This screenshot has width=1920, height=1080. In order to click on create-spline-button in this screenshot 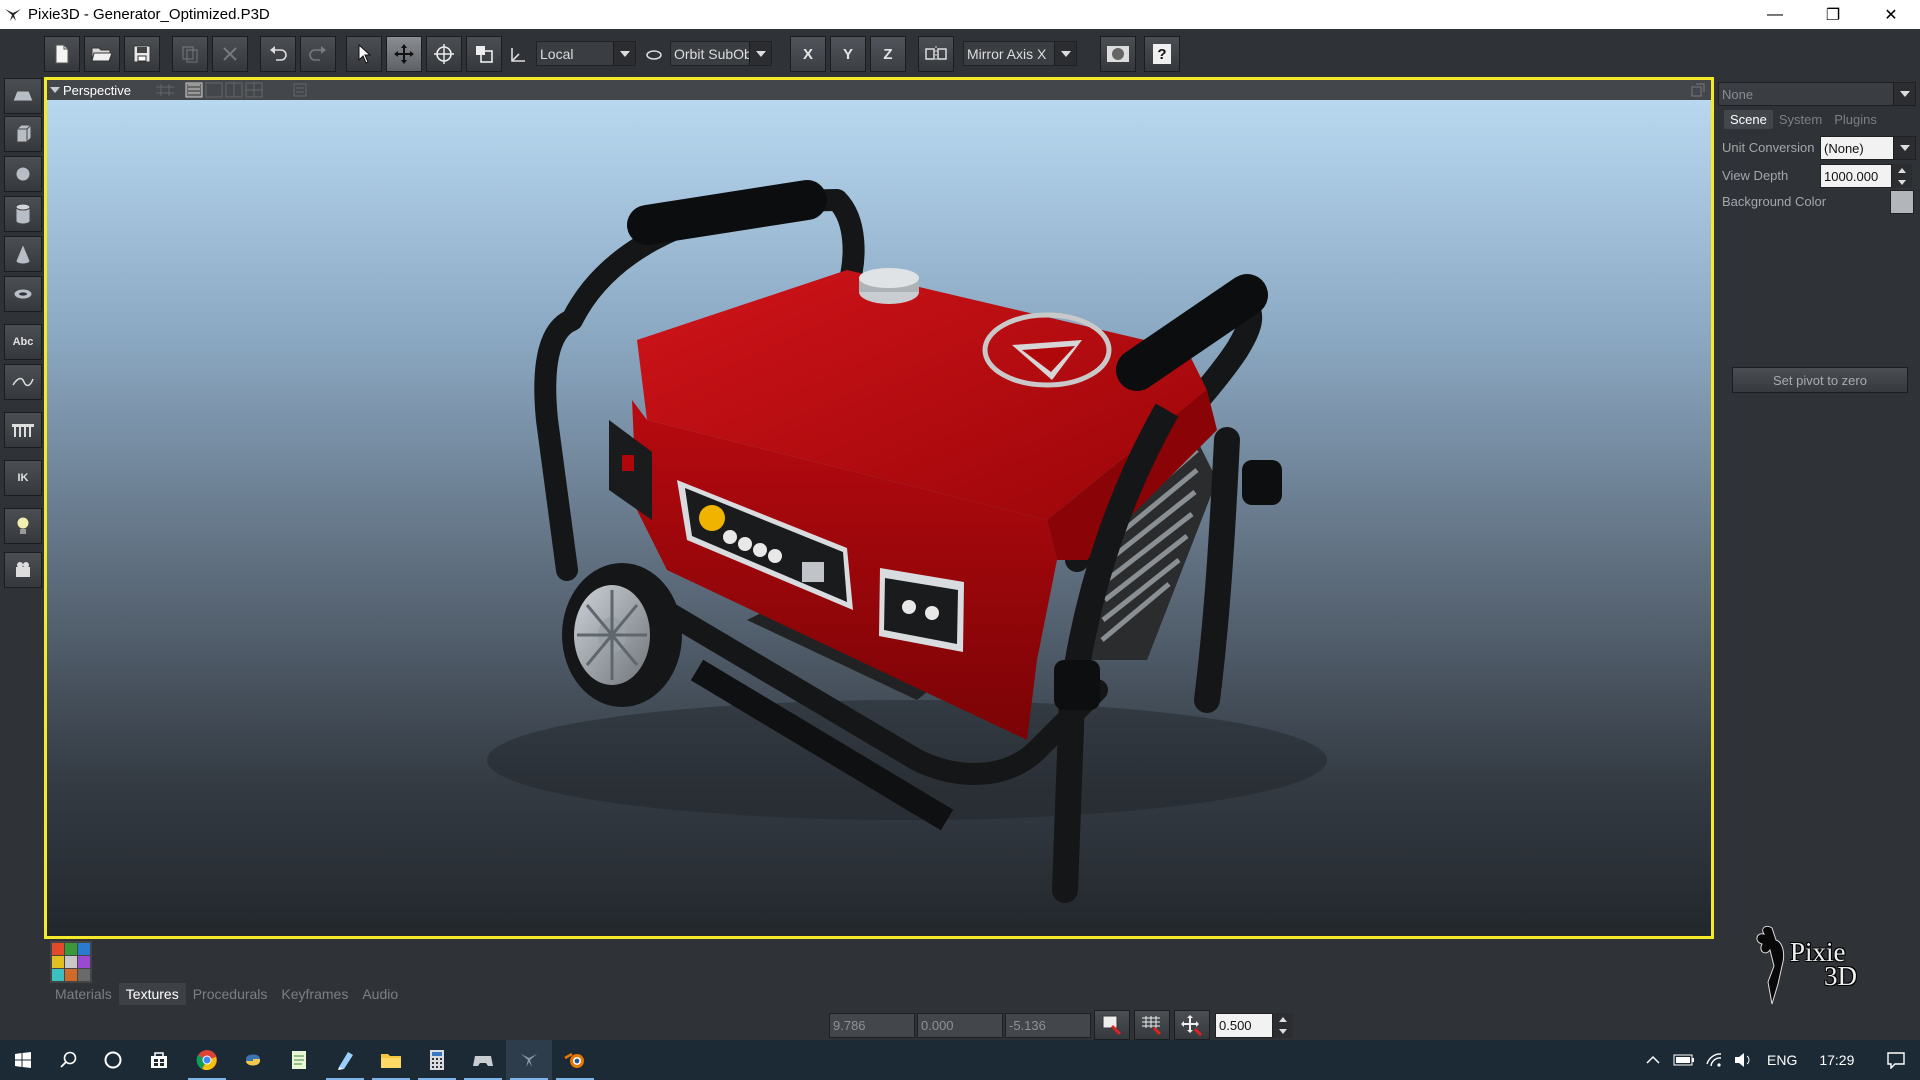, I will do `click(23, 382)`.